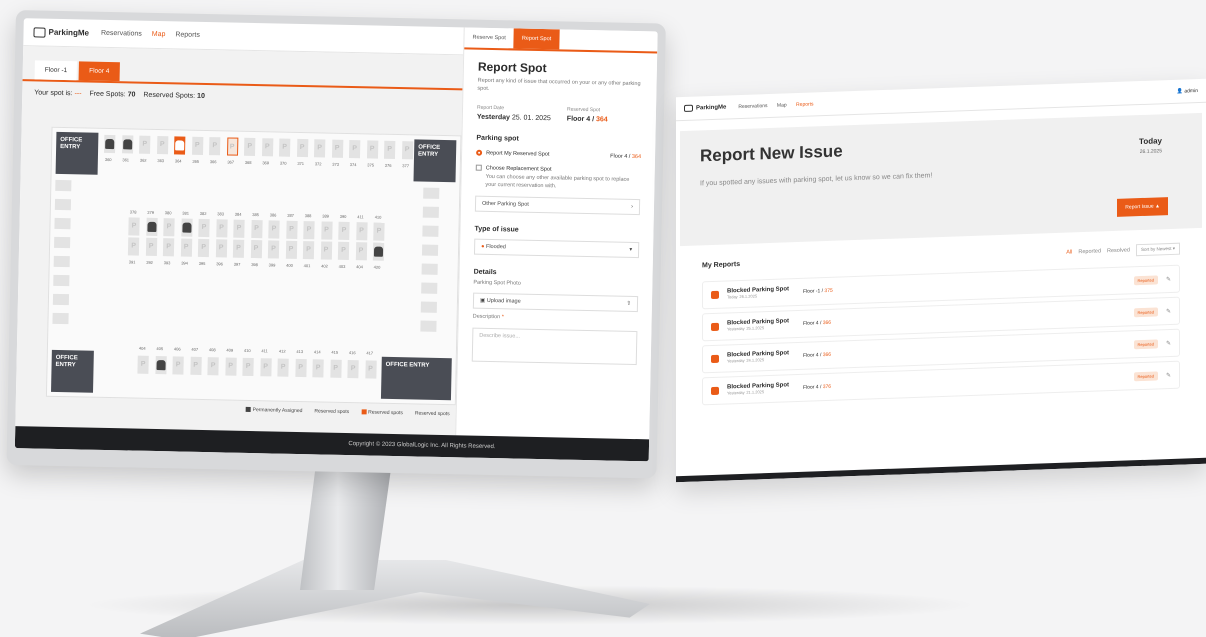 This screenshot has height=637, width=1206. I want to click on tab-reserve-spot: Reserve Spot, so click(489, 37).